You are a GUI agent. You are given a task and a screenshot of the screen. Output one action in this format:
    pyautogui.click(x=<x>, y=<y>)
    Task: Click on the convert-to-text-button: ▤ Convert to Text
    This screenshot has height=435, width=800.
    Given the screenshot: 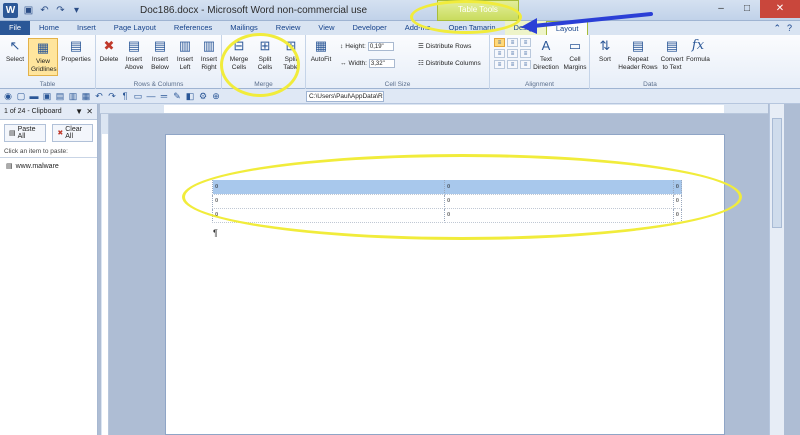 What is the action you would take?
    pyautogui.click(x=672, y=55)
    